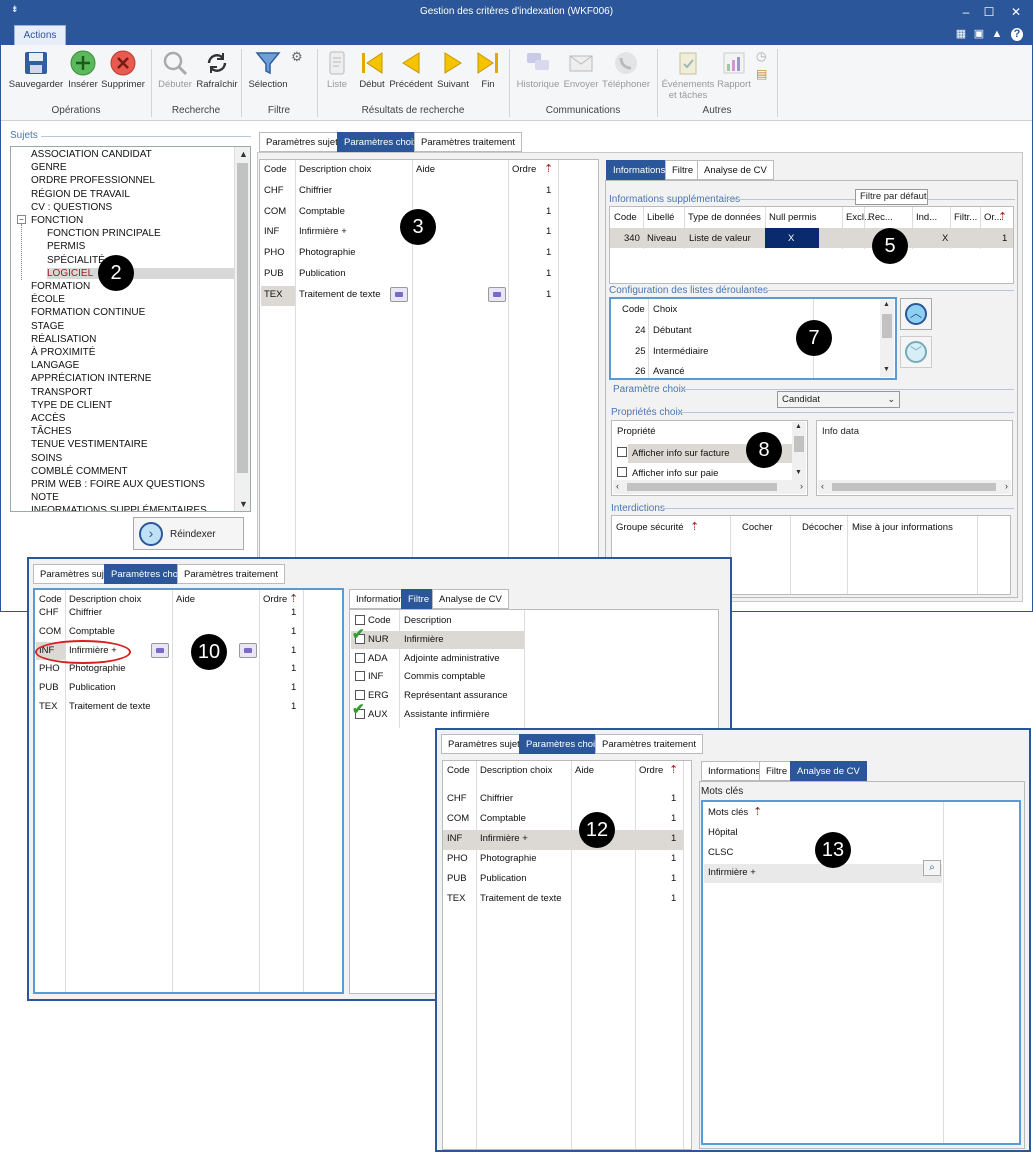 The height and width of the screenshot is (1154, 1033). Describe the element at coordinates (242, 329) in the screenshot. I see `tree-scrollbar: ▲ ▼` at that location.